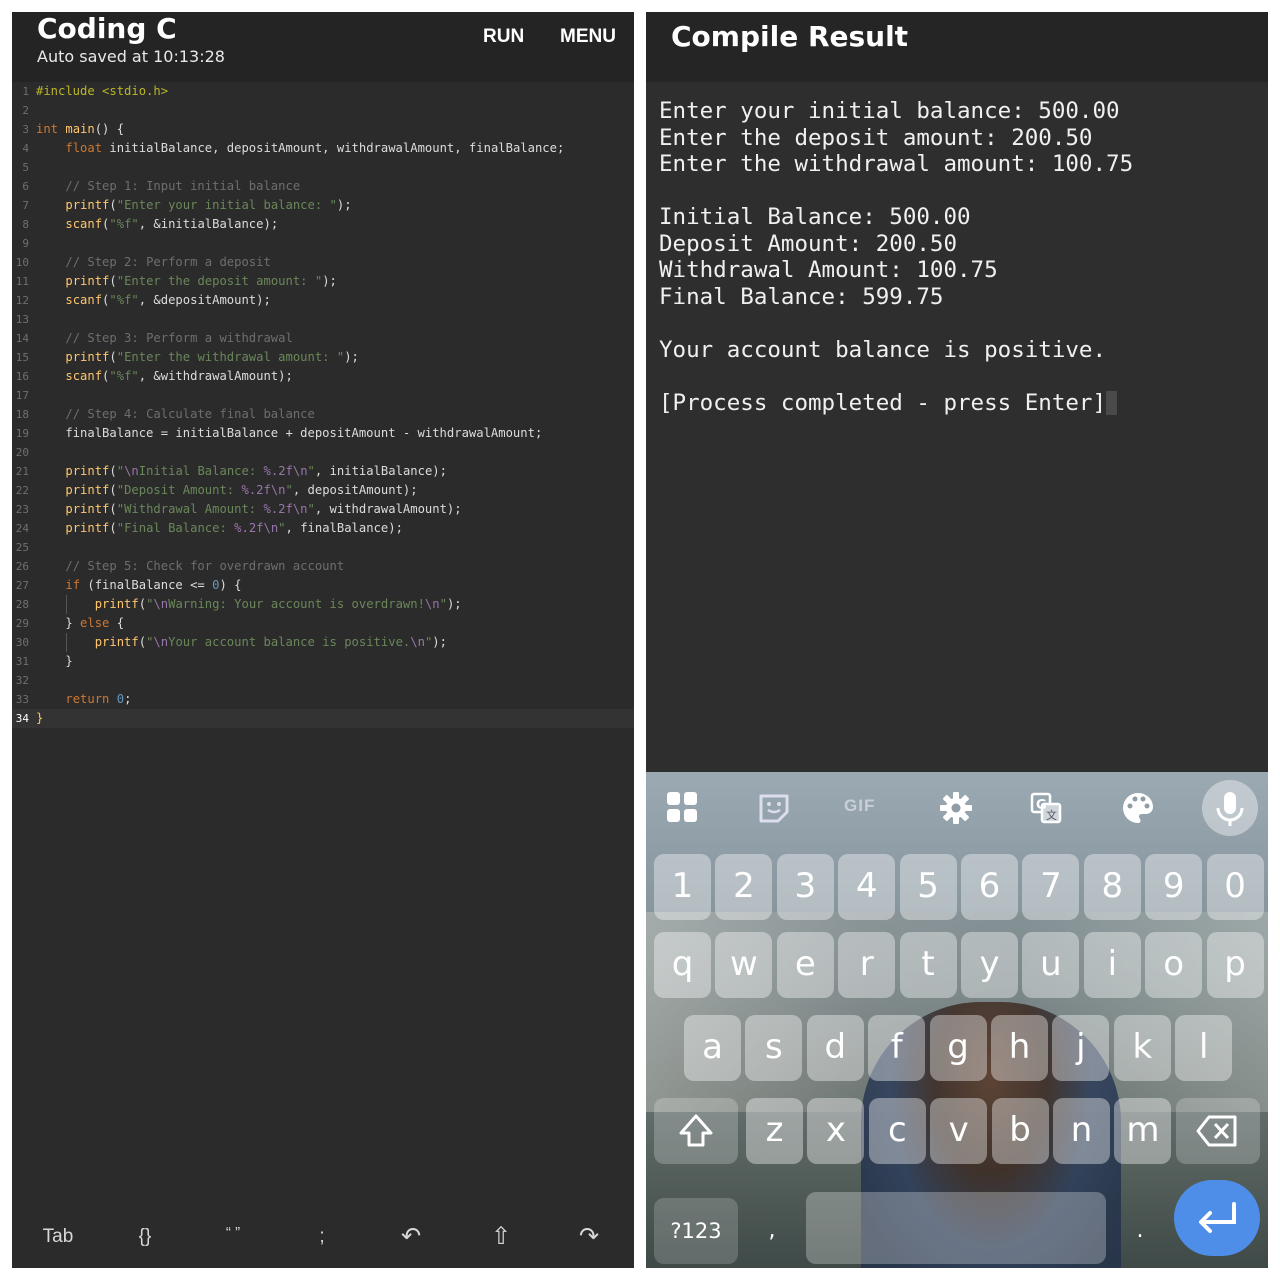 The image size is (1280, 1280). What do you see at coordinates (989, 887) in the screenshot?
I see `key-6: 6` at bounding box center [989, 887].